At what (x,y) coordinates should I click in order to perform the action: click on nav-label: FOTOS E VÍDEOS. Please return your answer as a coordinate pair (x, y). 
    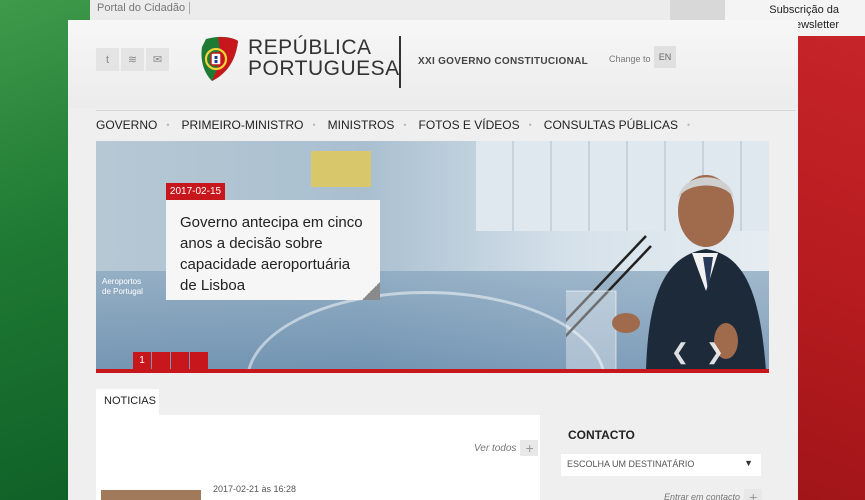
    Looking at the image, I should click on (469, 124).